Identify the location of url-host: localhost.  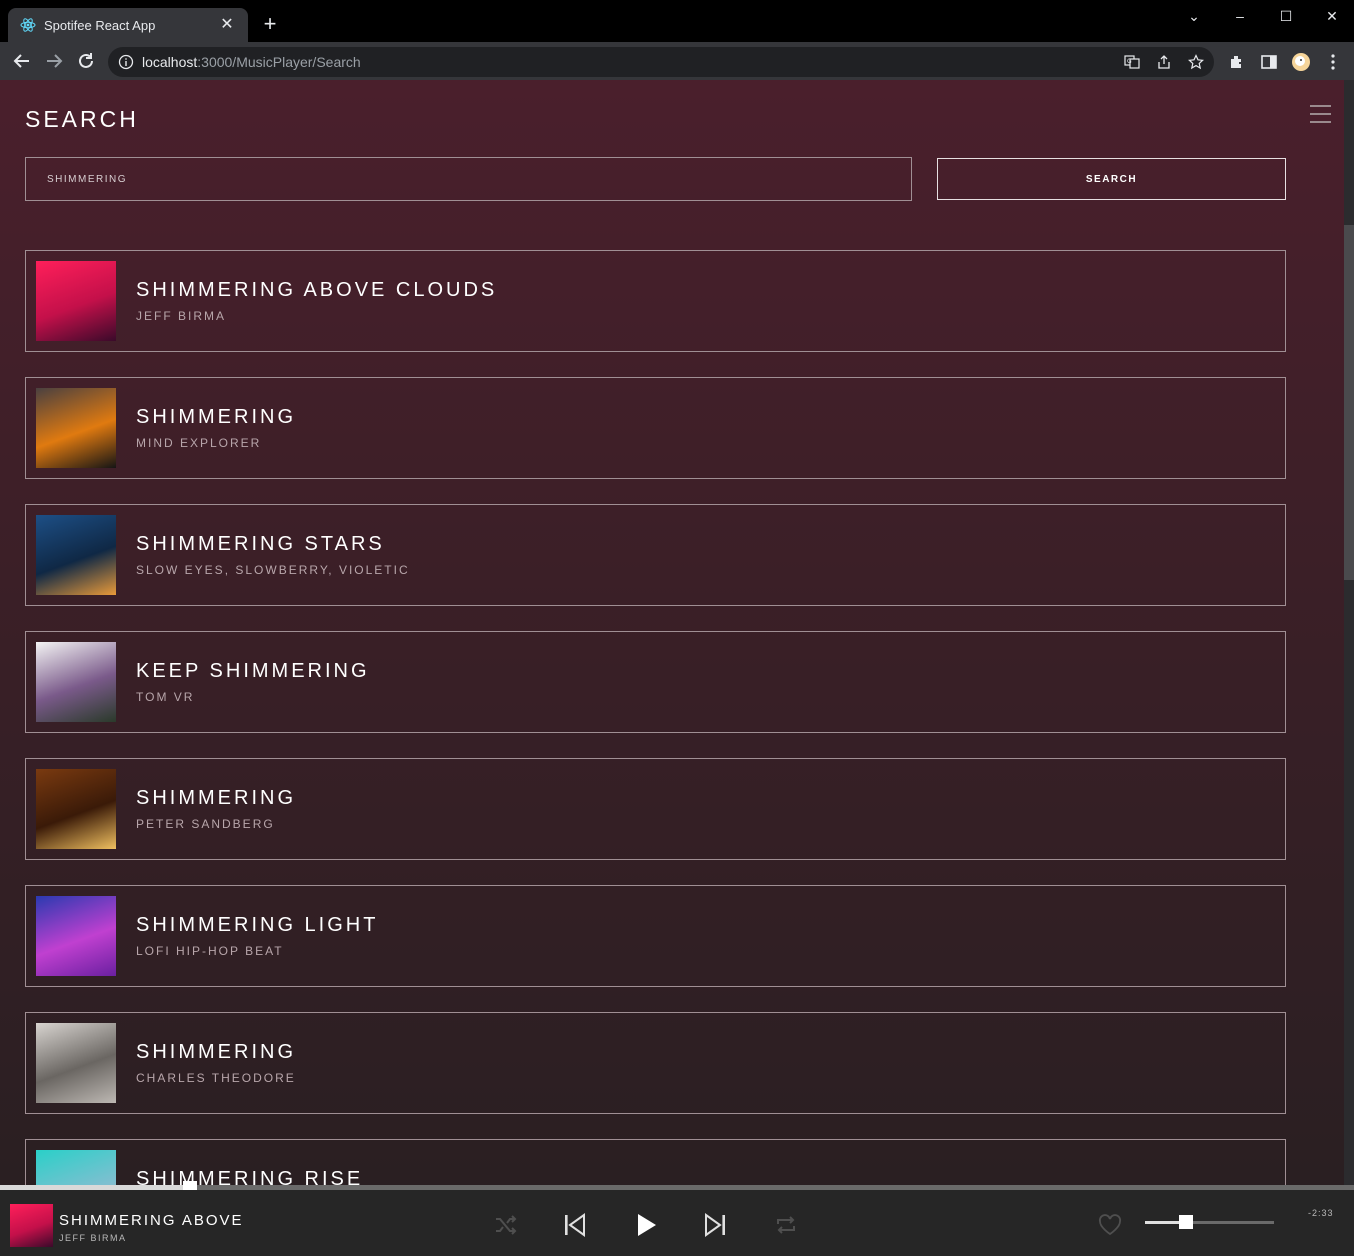
(170, 62).